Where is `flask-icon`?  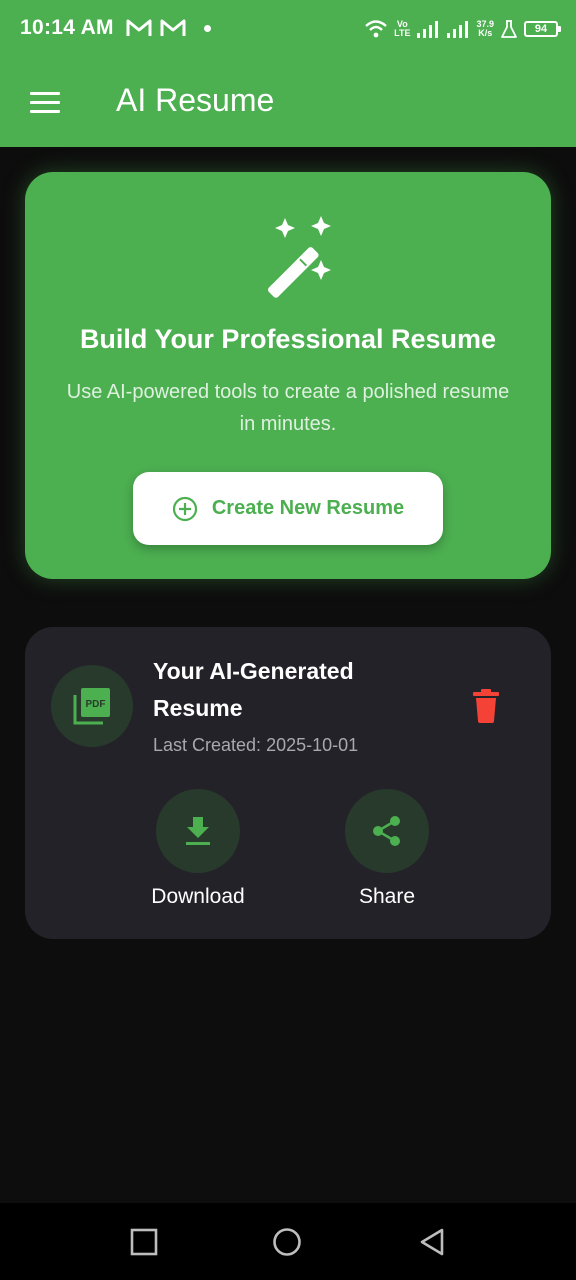
flask-icon is located at coordinates (509, 29).